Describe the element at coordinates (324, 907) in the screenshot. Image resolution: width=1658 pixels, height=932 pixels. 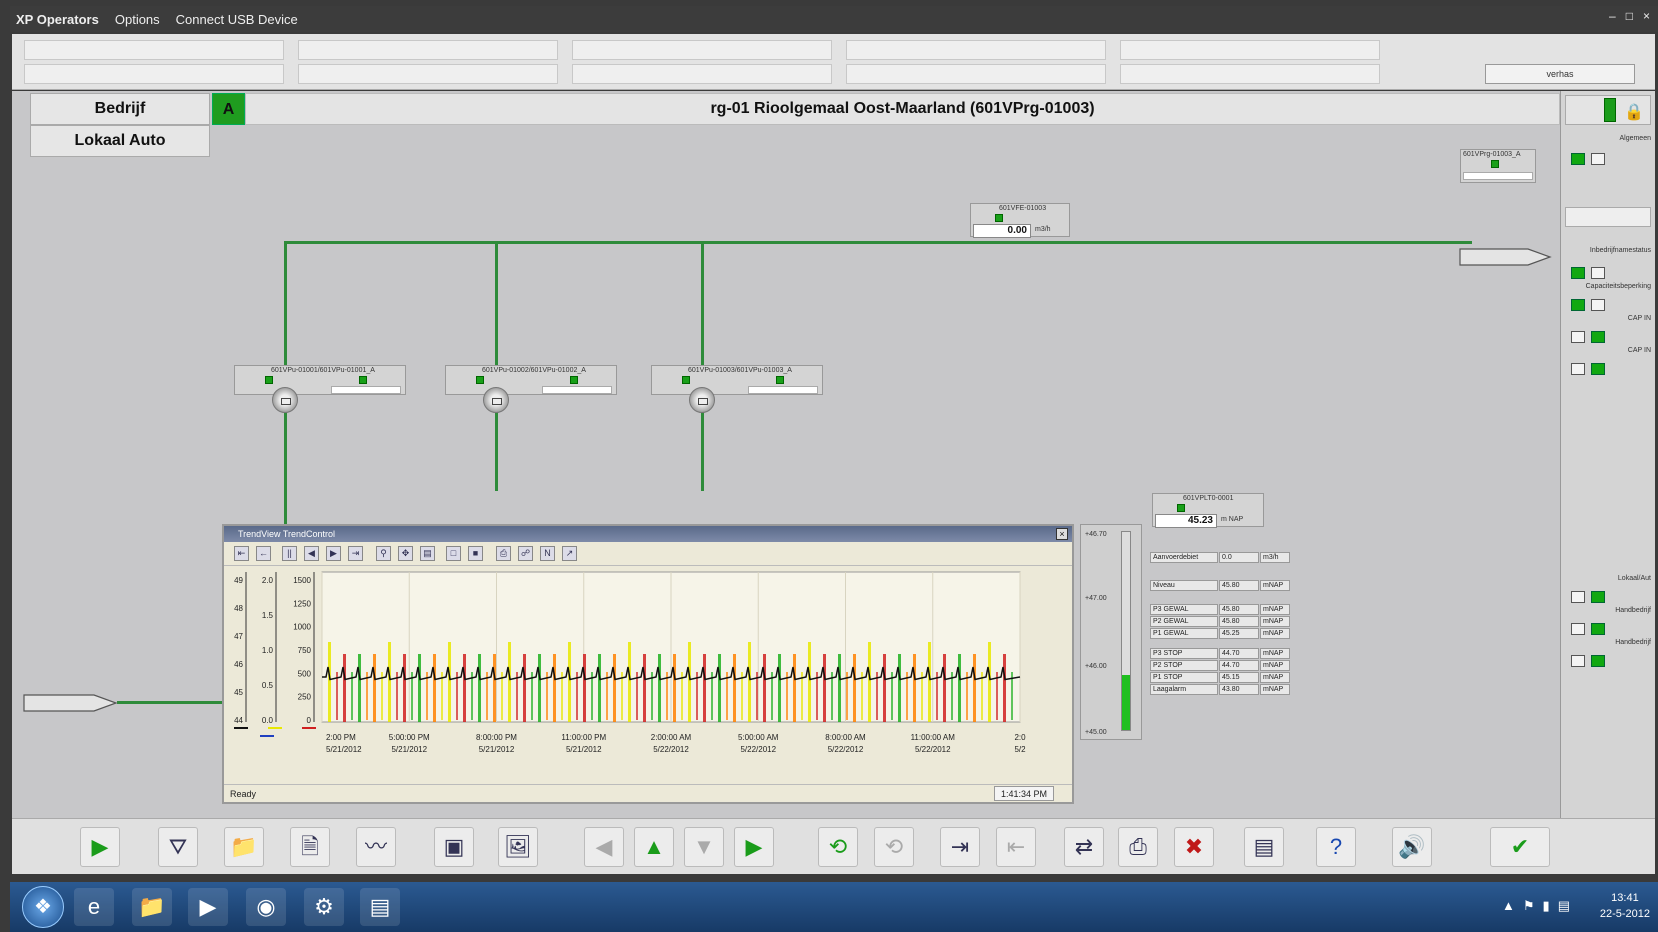
I see `app-icon-2: ⚙` at that location.